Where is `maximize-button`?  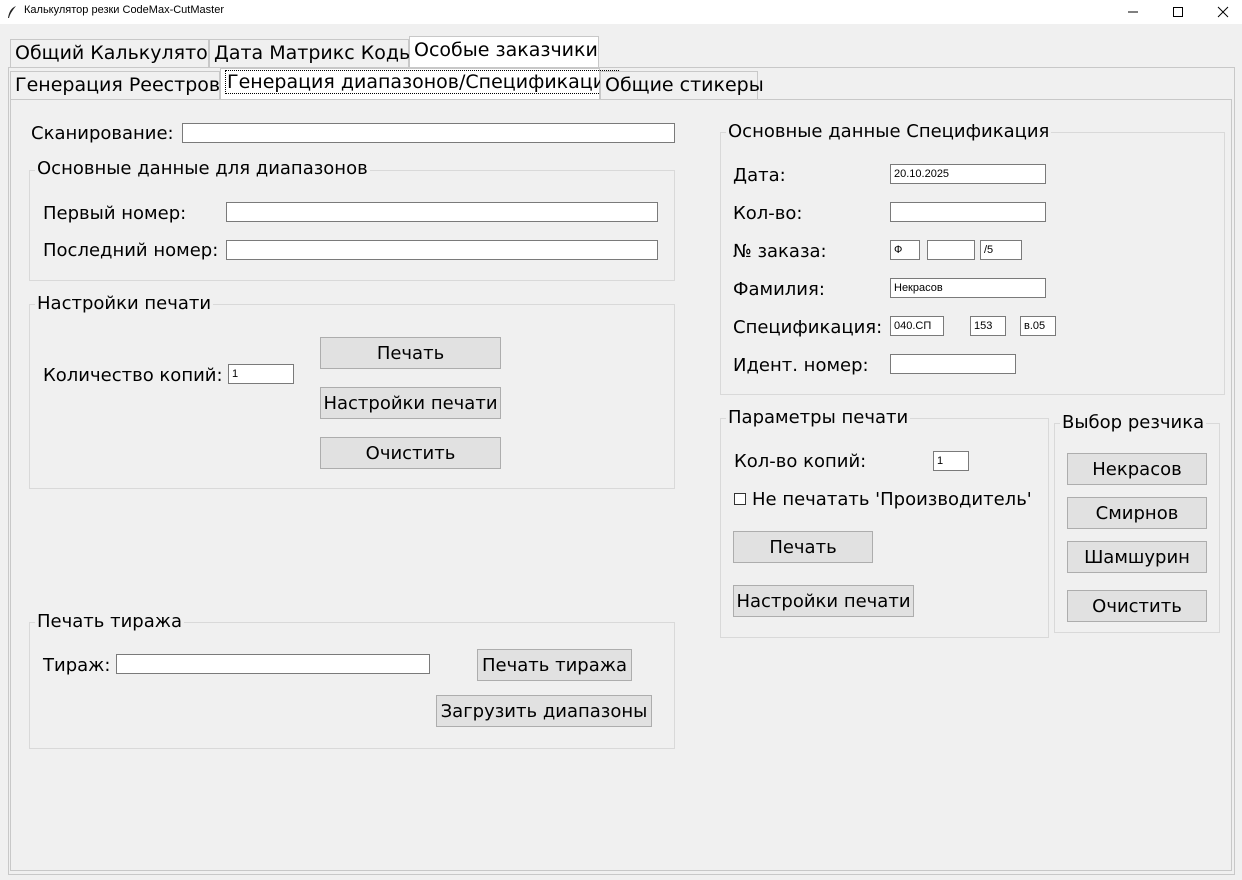
maximize-button is located at coordinates (1178, 12).